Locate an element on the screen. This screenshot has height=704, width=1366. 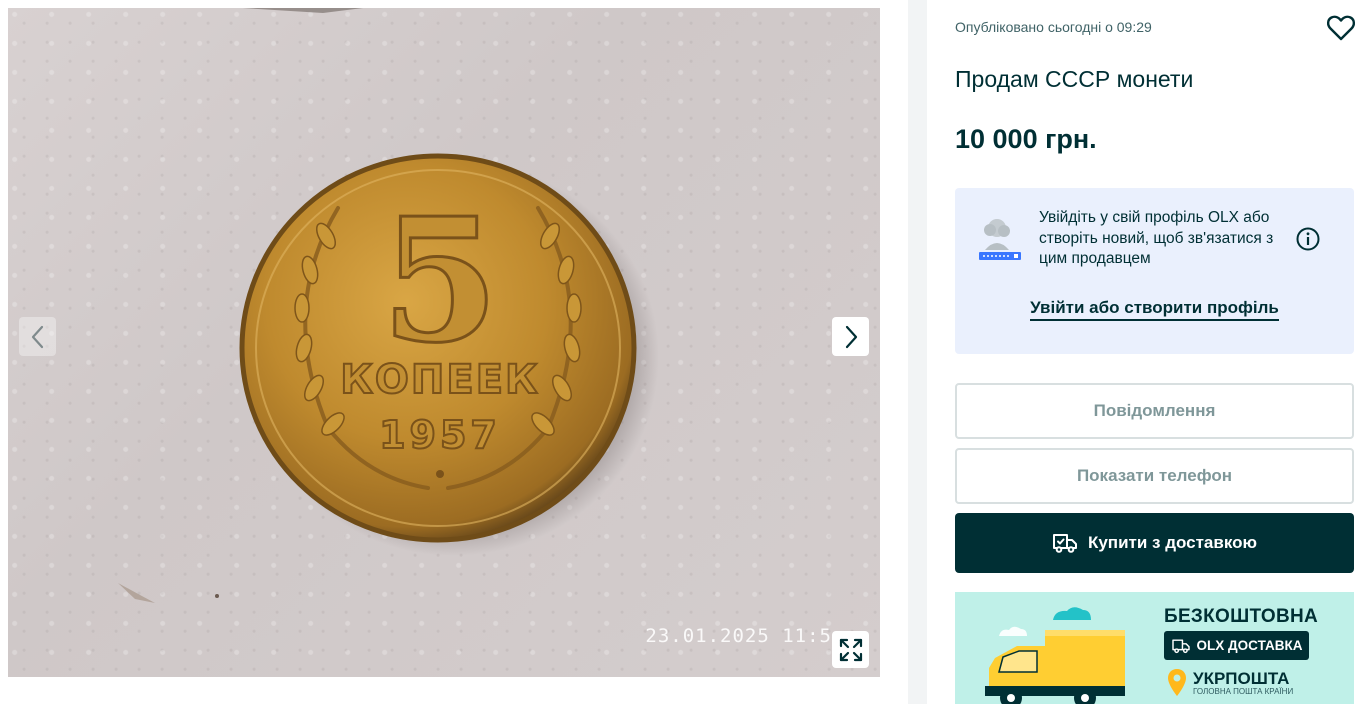
promo-badge-label: OLX ДОСТАВКА is located at coordinates (1249, 645).